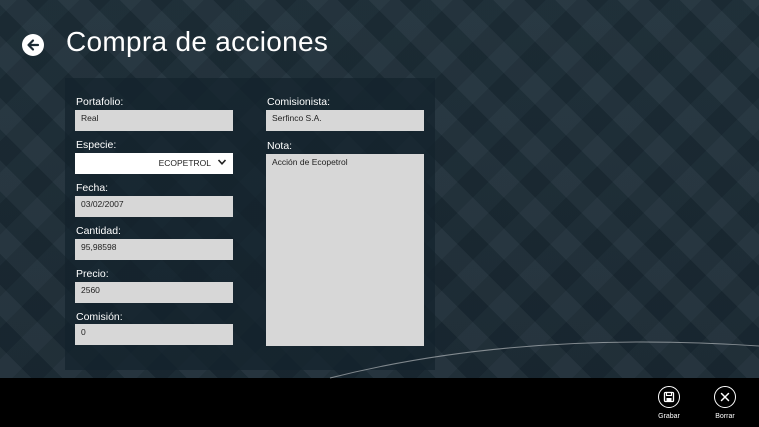 This screenshot has height=427, width=759. I want to click on comisionista-field: Serfinco S.A., so click(345, 120).